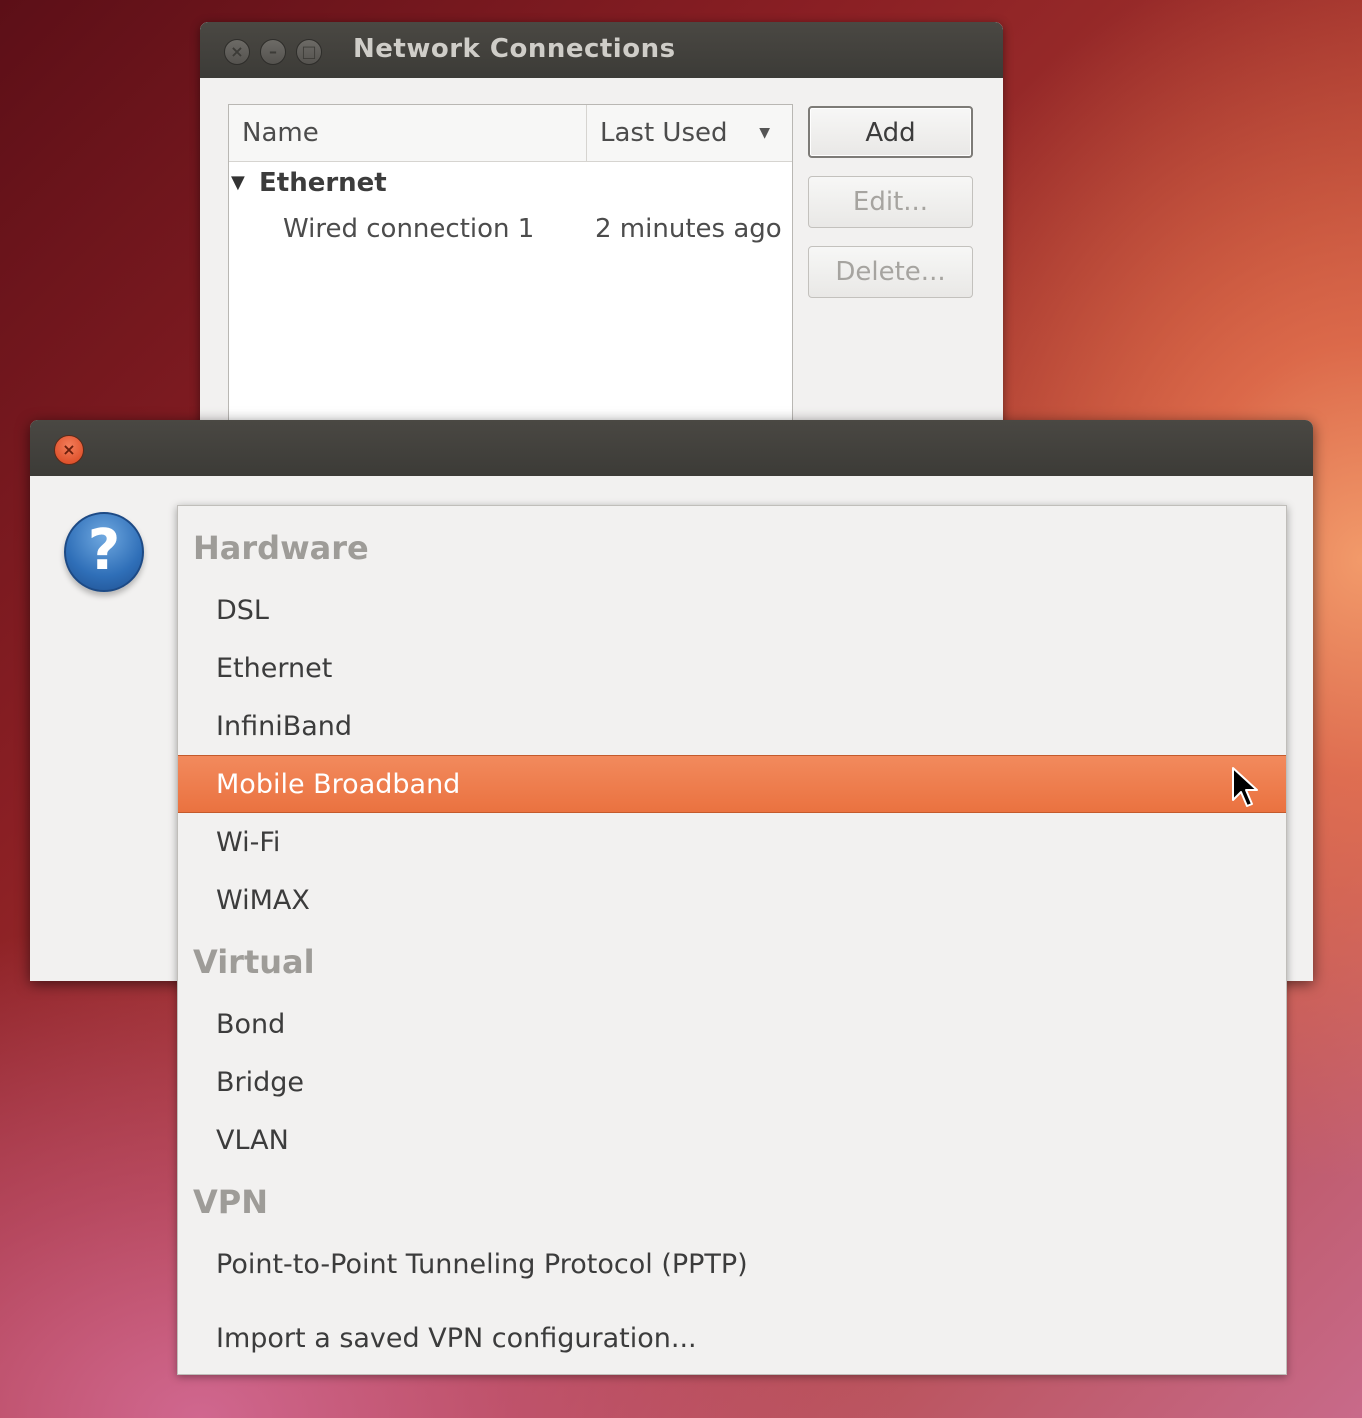 The width and height of the screenshot is (1362, 1418). What do you see at coordinates (732, 901) in the screenshot?
I see `menu-item-wimax: WiMAX` at bounding box center [732, 901].